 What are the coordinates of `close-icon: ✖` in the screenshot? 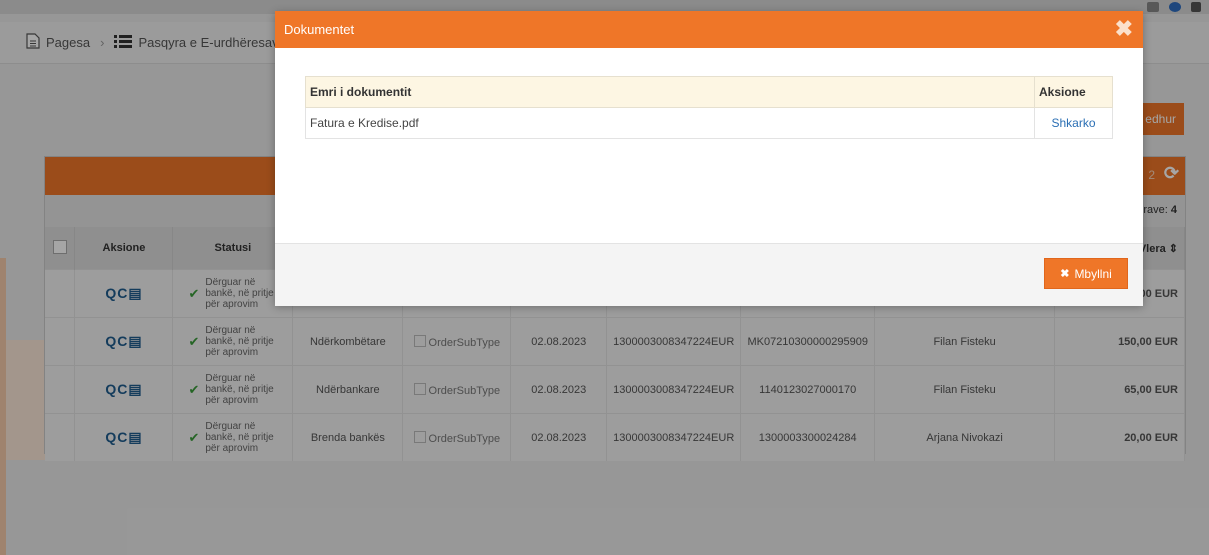 It's located at (1124, 29).